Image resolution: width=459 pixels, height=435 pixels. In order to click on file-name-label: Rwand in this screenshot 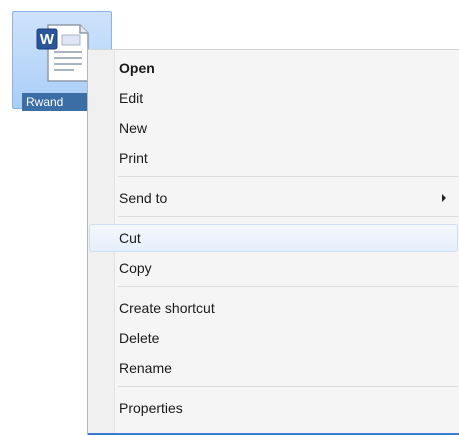, I will do `click(59, 102)`.